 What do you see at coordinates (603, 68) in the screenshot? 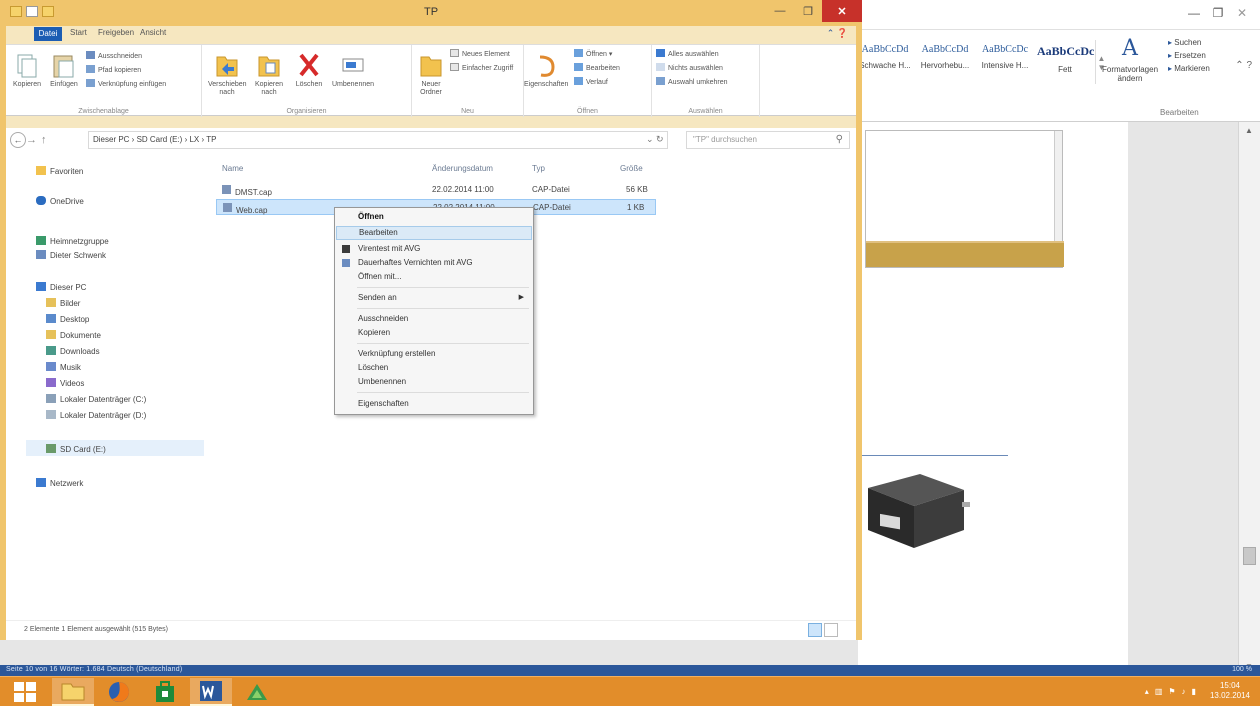
I see `edit-label: Bearbeiten` at bounding box center [603, 68].